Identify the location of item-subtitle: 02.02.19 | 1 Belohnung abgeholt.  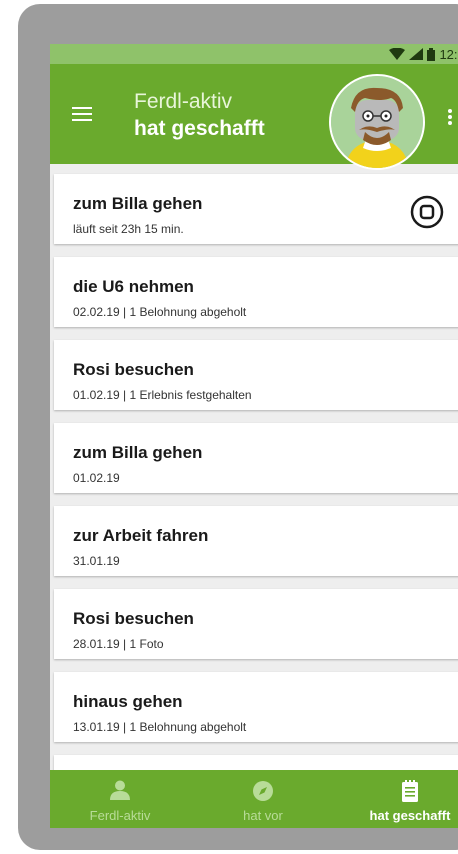
(160, 312).